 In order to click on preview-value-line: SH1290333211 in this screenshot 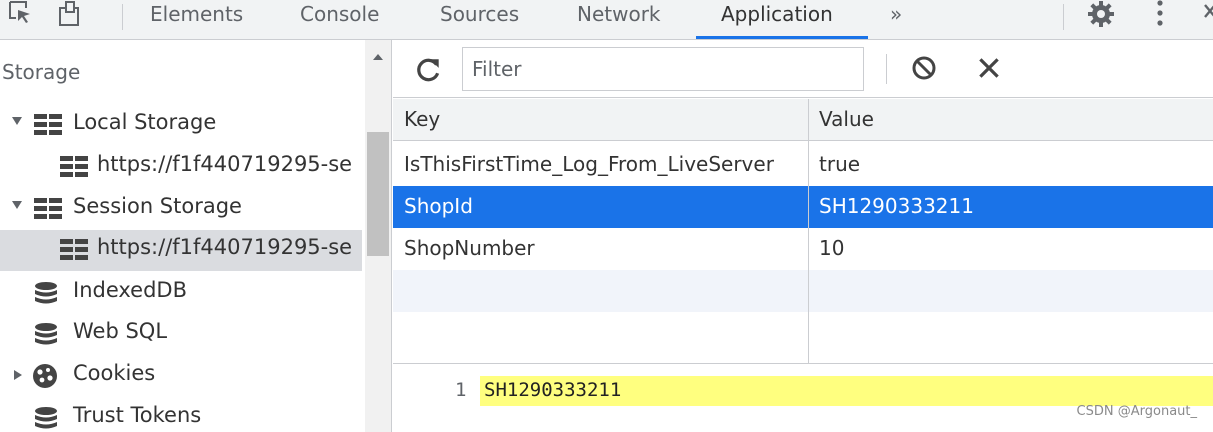, I will do `click(846, 391)`.